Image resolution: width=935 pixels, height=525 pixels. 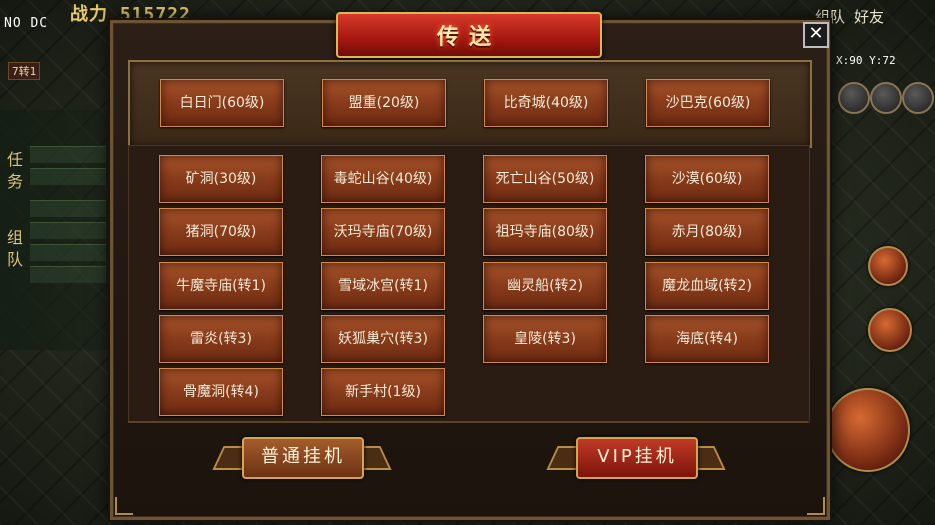 I want to click on normal-afk-button: 普通挂机, so click(x=303, y=458).